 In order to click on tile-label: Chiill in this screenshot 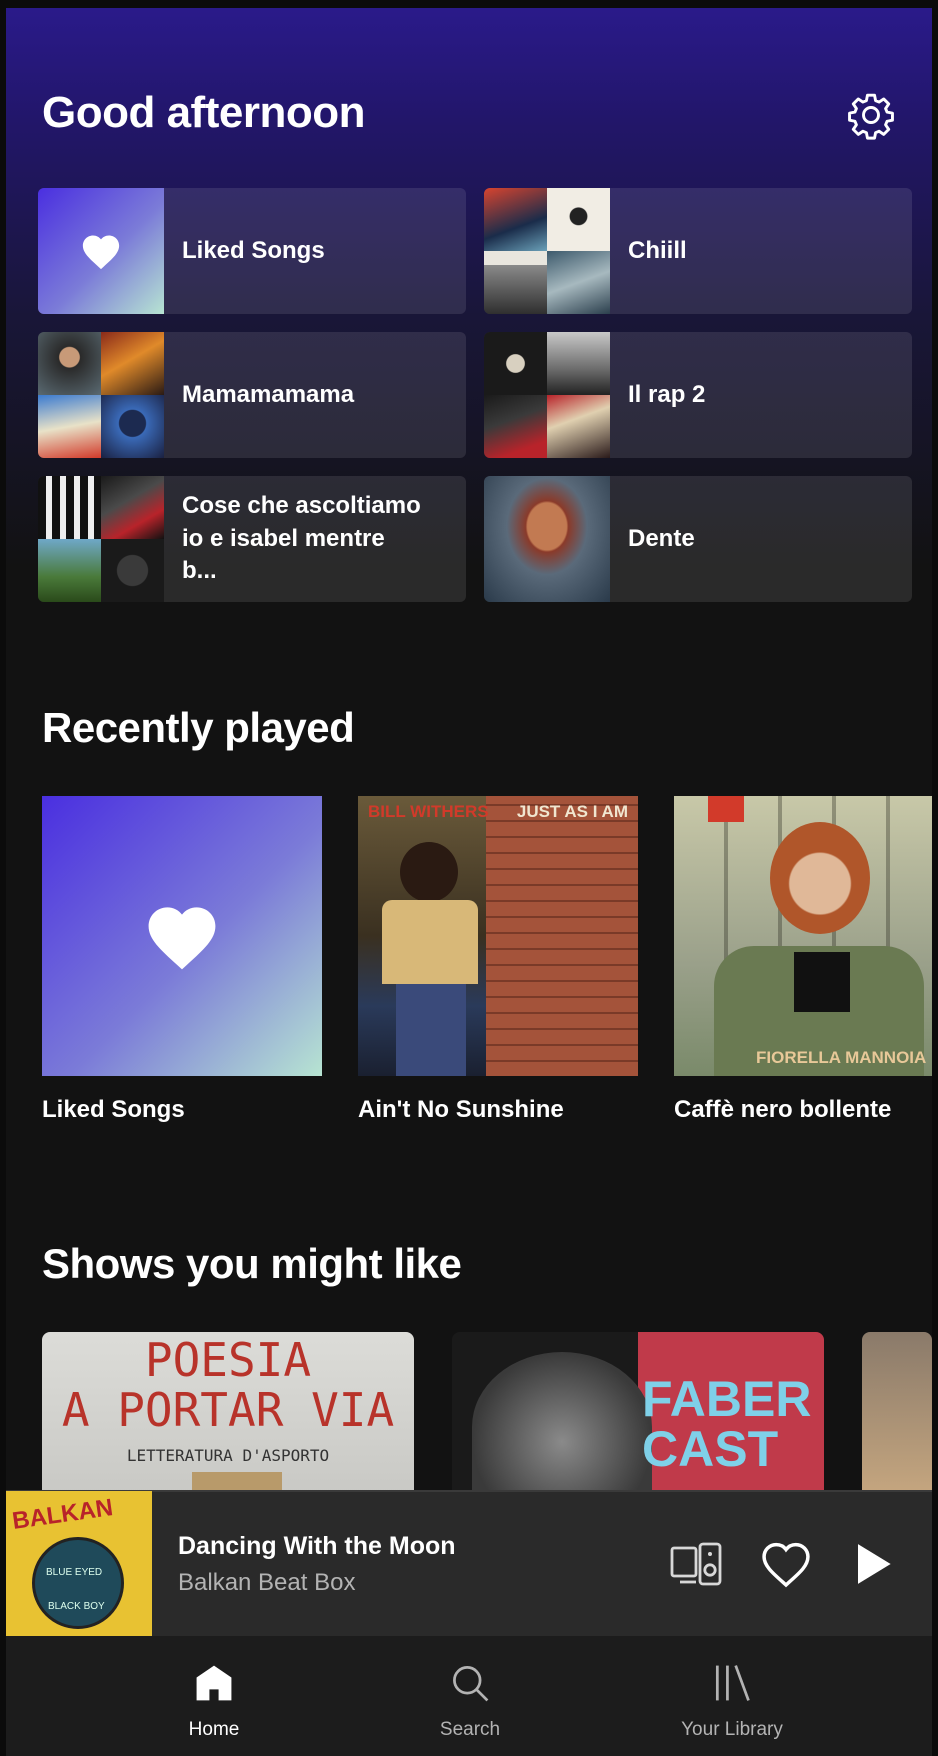, I will do `click(657, 250)`.